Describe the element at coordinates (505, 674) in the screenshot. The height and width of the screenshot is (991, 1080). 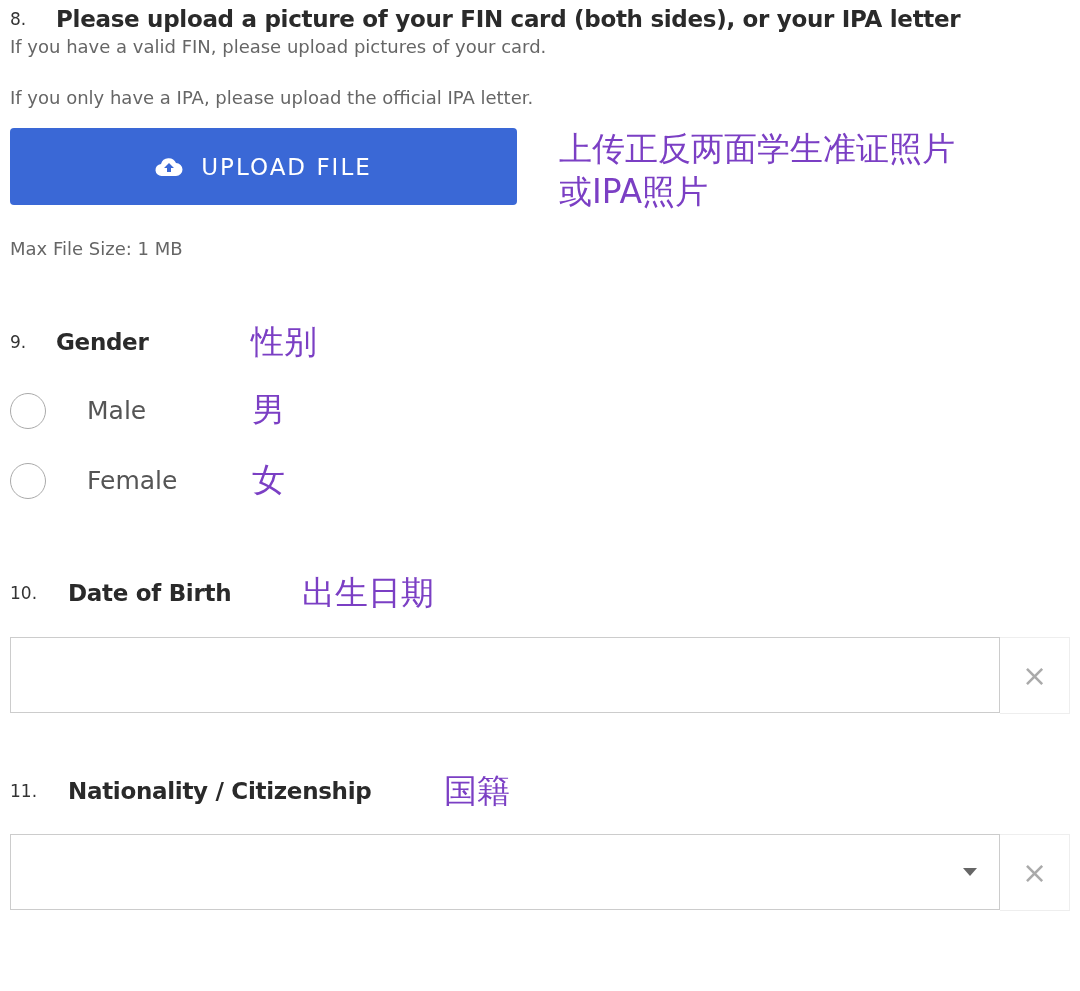
I see `date-field` at that location.